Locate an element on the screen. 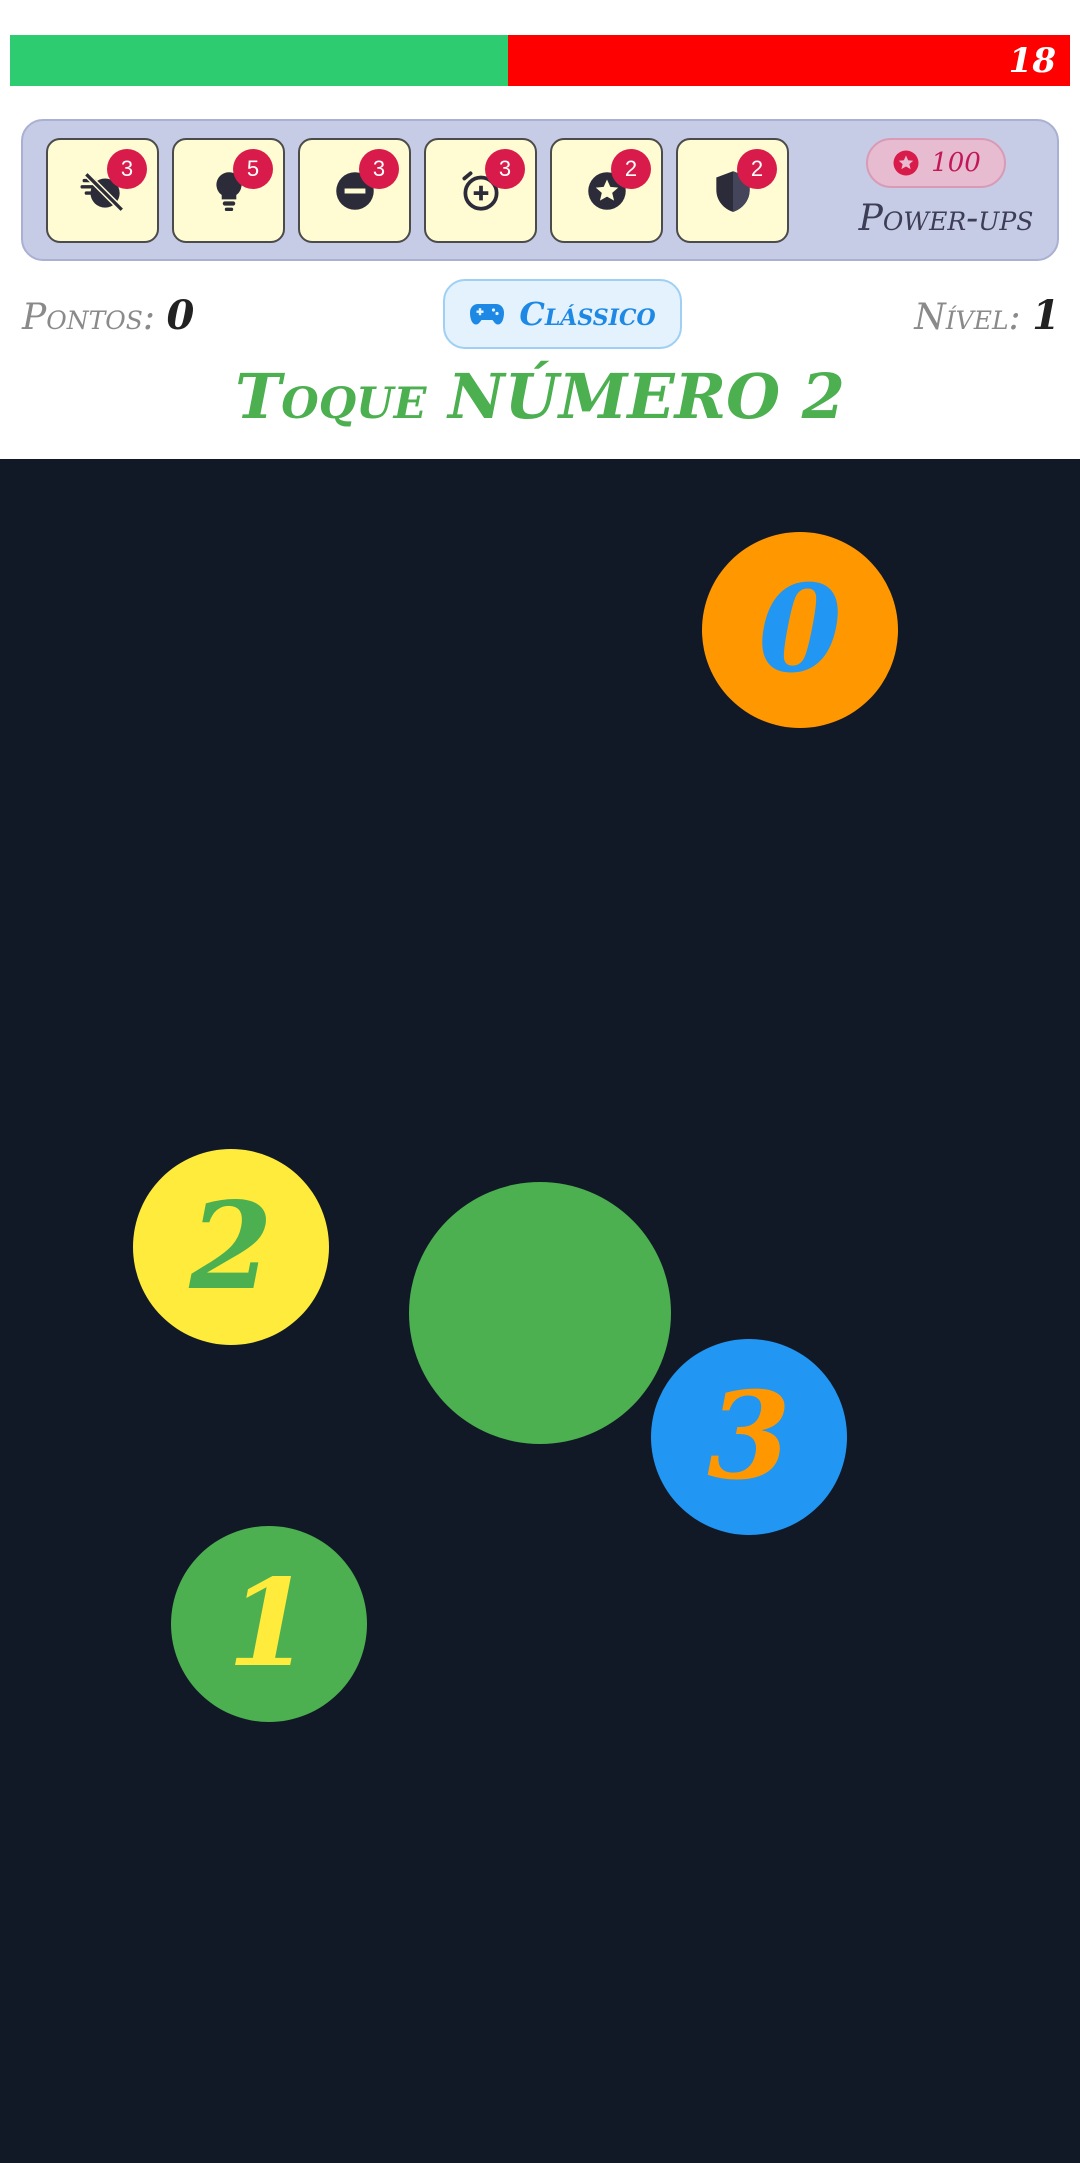  bubble-number: 1 is located at coordinates (269, 1623).